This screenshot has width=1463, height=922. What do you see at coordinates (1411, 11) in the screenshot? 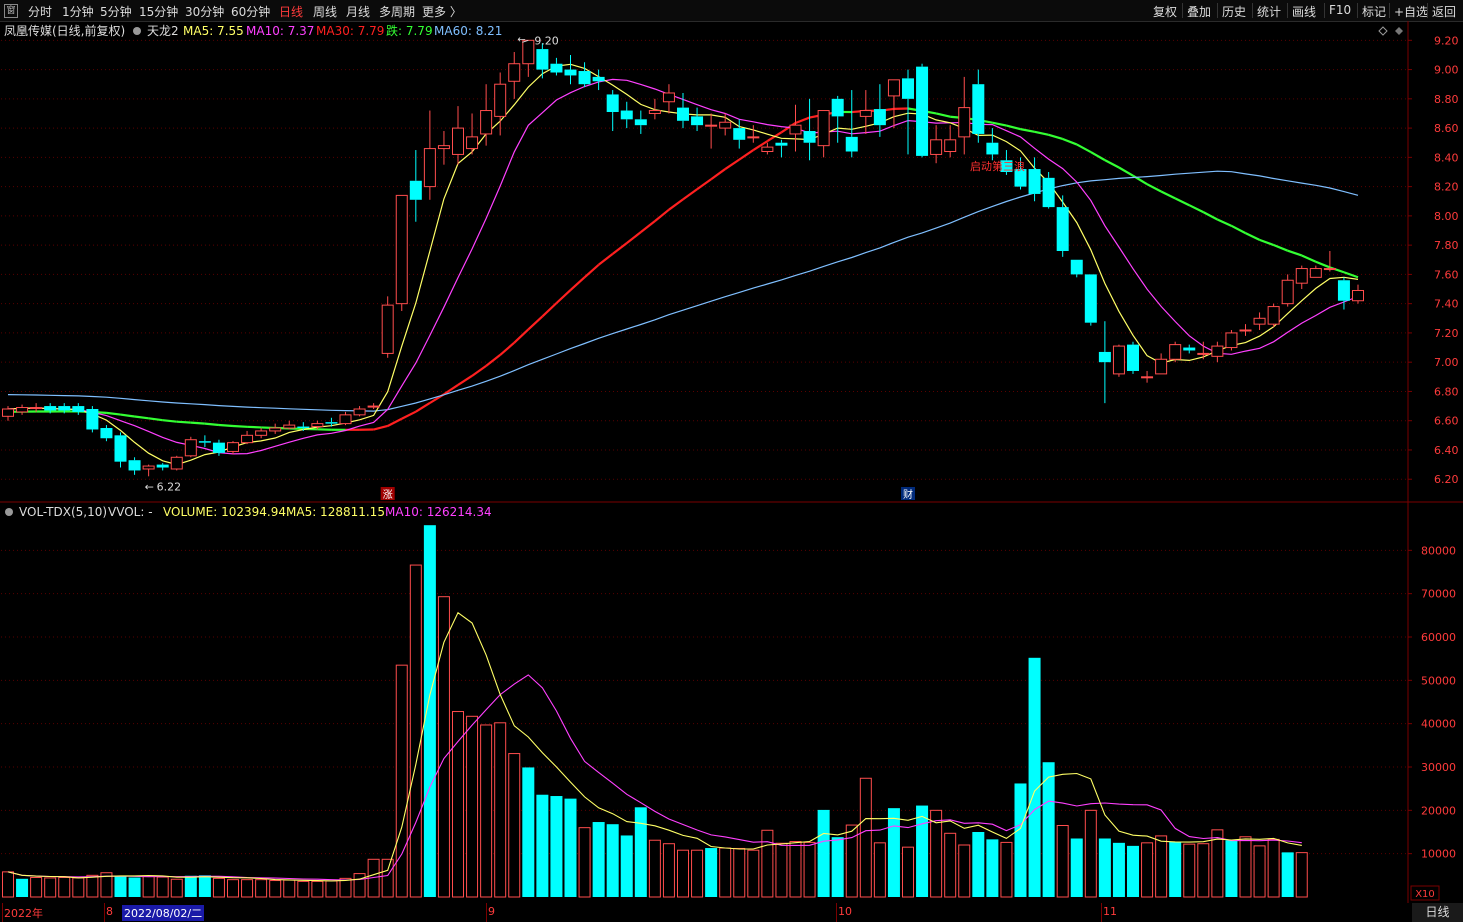
I see `toolbar-button-7: +自选` at bounding box center [1411, 11].